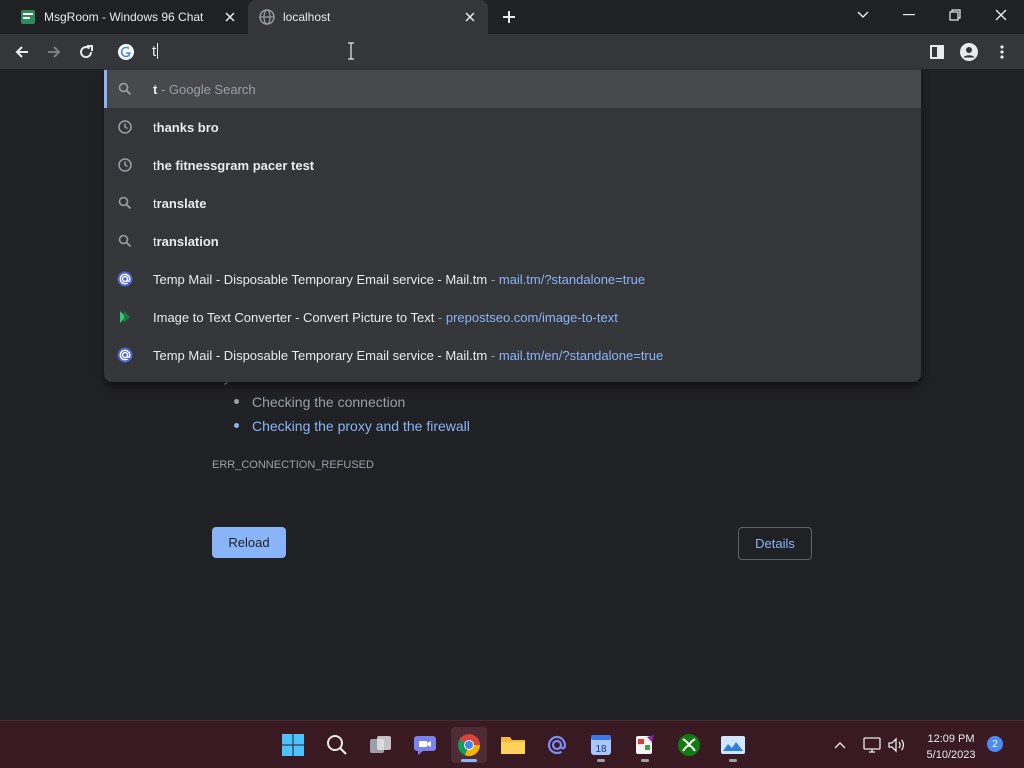  Describe the element at coordinates (381, 745) in the screenshot. I see `task-view-icon` at that location.